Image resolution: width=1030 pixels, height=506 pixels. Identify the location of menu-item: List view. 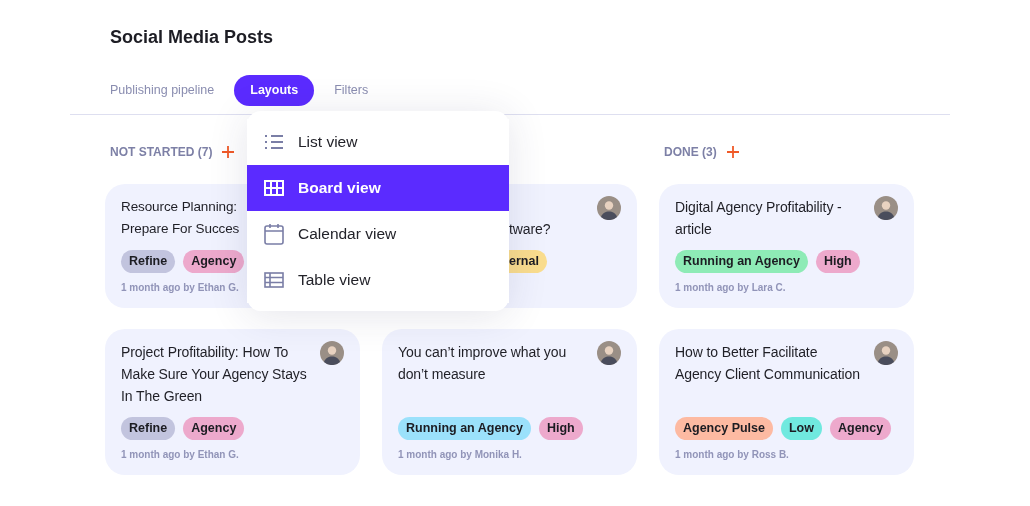
(378, 142).